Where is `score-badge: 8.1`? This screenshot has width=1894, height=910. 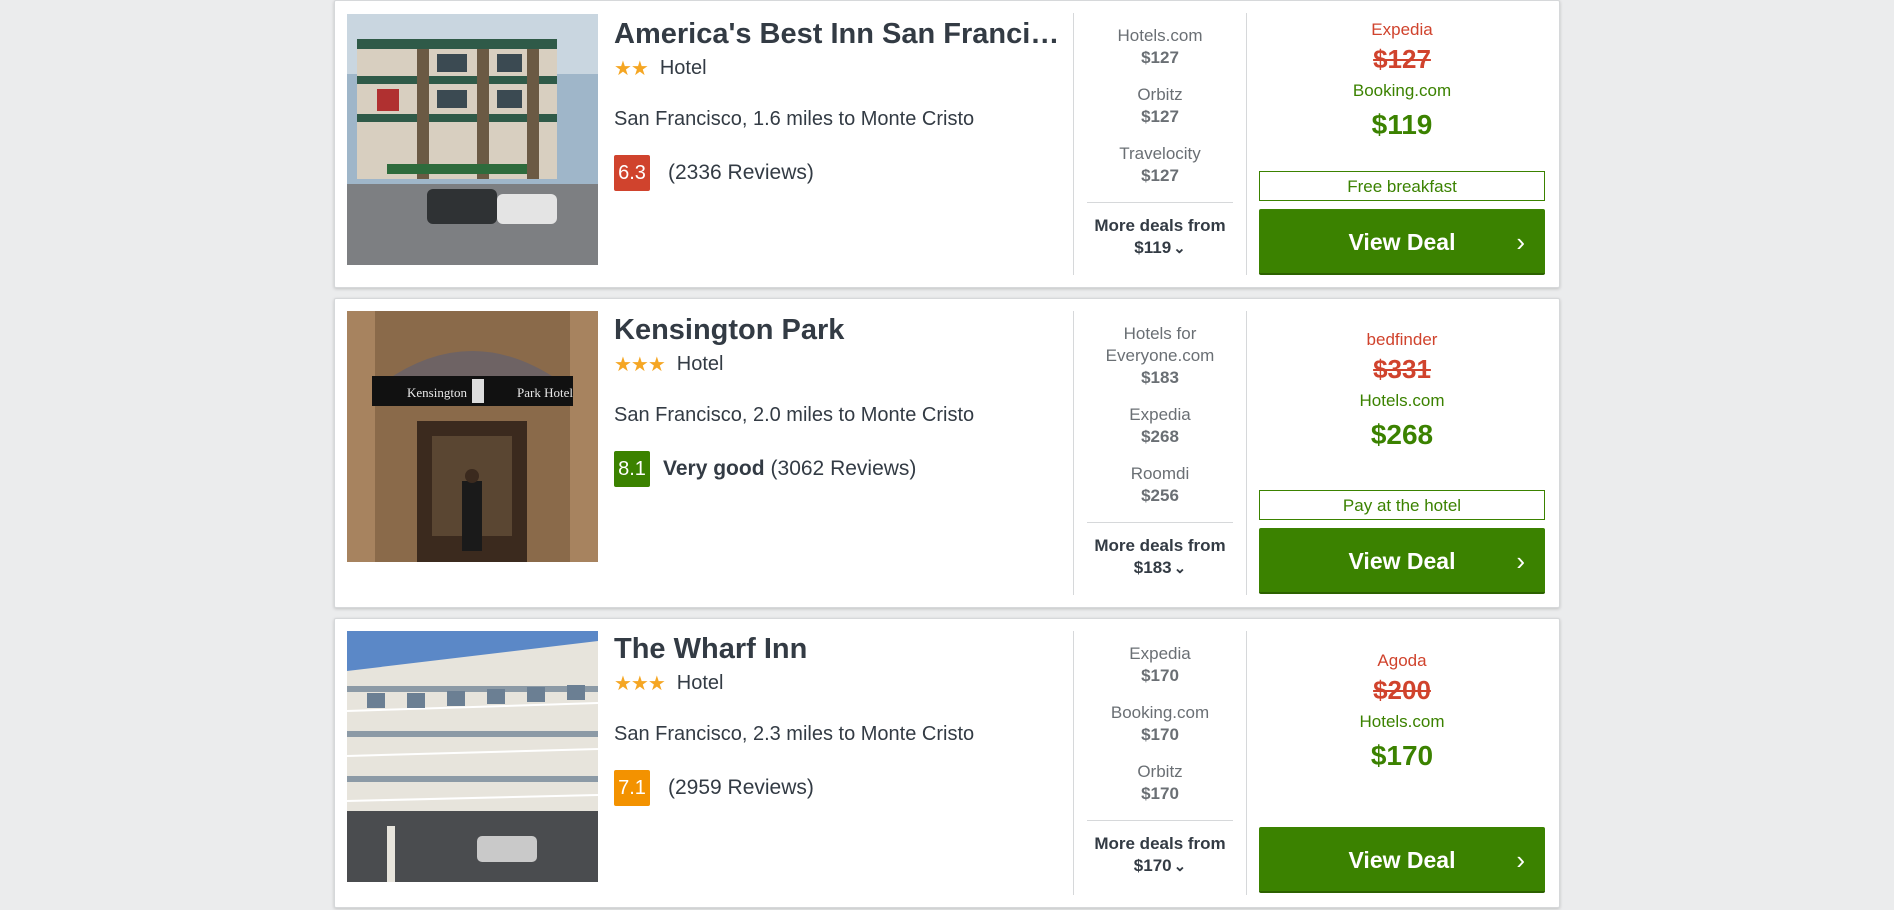
score-badge: 8.1 is located at coordinates (632, 469).